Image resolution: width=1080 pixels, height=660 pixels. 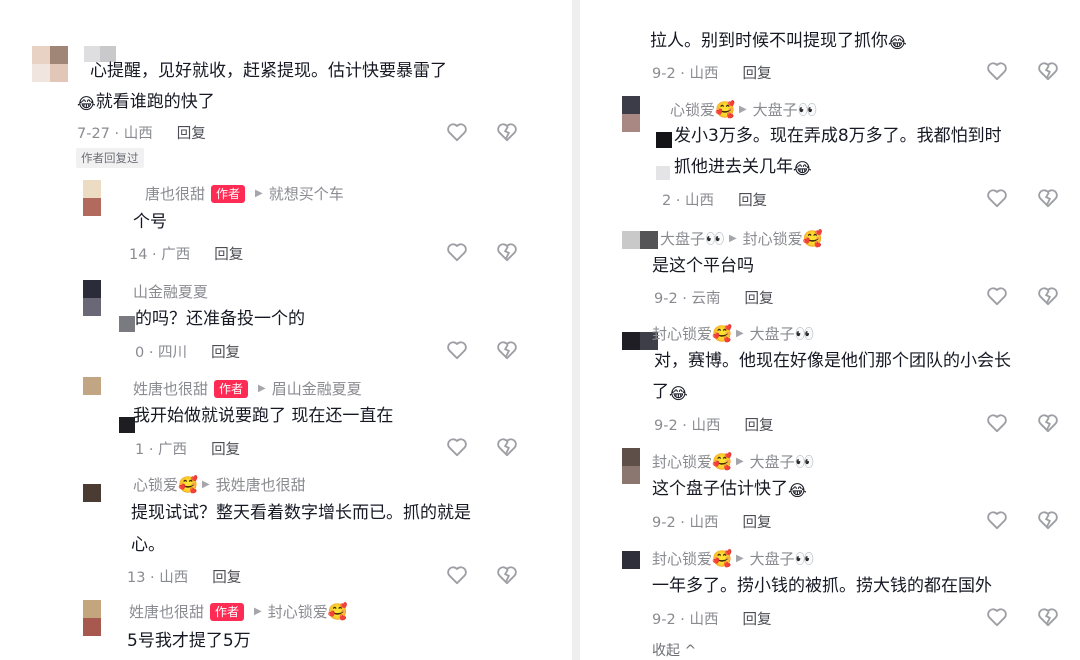 I want to click on comment-text: 心。, so click(x=148, y=545).